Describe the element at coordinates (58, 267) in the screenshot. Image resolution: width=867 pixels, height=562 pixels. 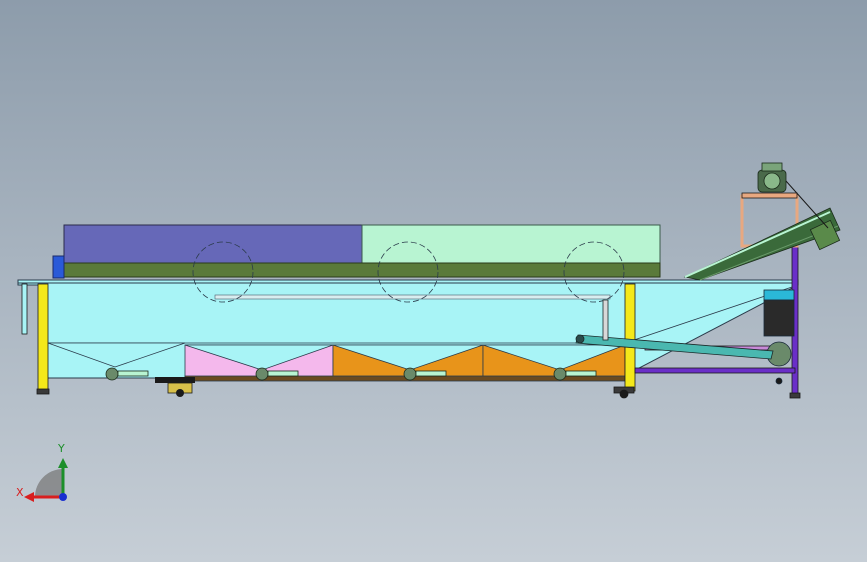
I see `blue-end-block` at that location.